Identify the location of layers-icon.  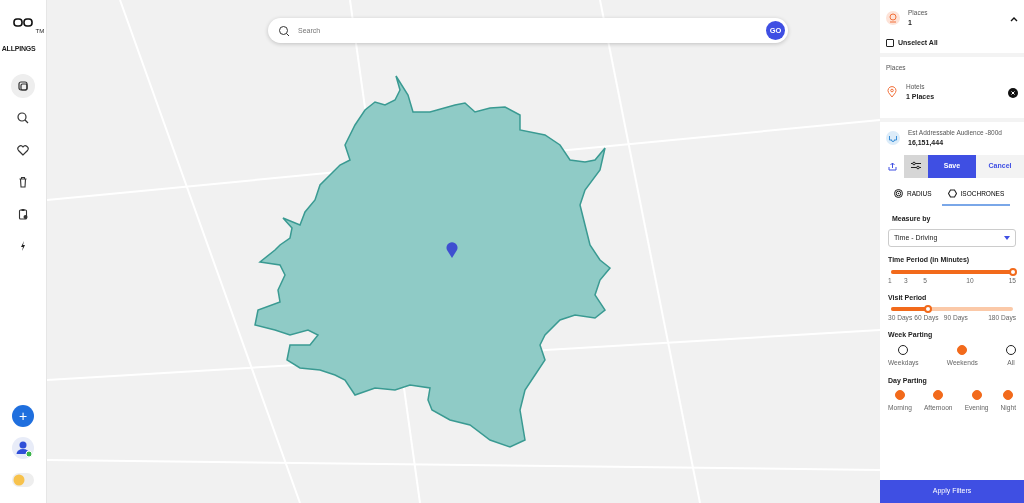
(23, 86).